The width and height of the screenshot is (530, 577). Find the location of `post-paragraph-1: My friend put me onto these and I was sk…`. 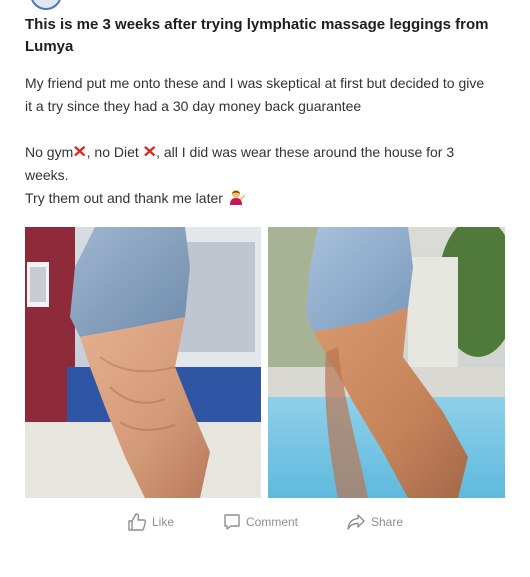

post-paragraph-1: My friend put me onto these and I was sk… is located at coordinates (255, 94).